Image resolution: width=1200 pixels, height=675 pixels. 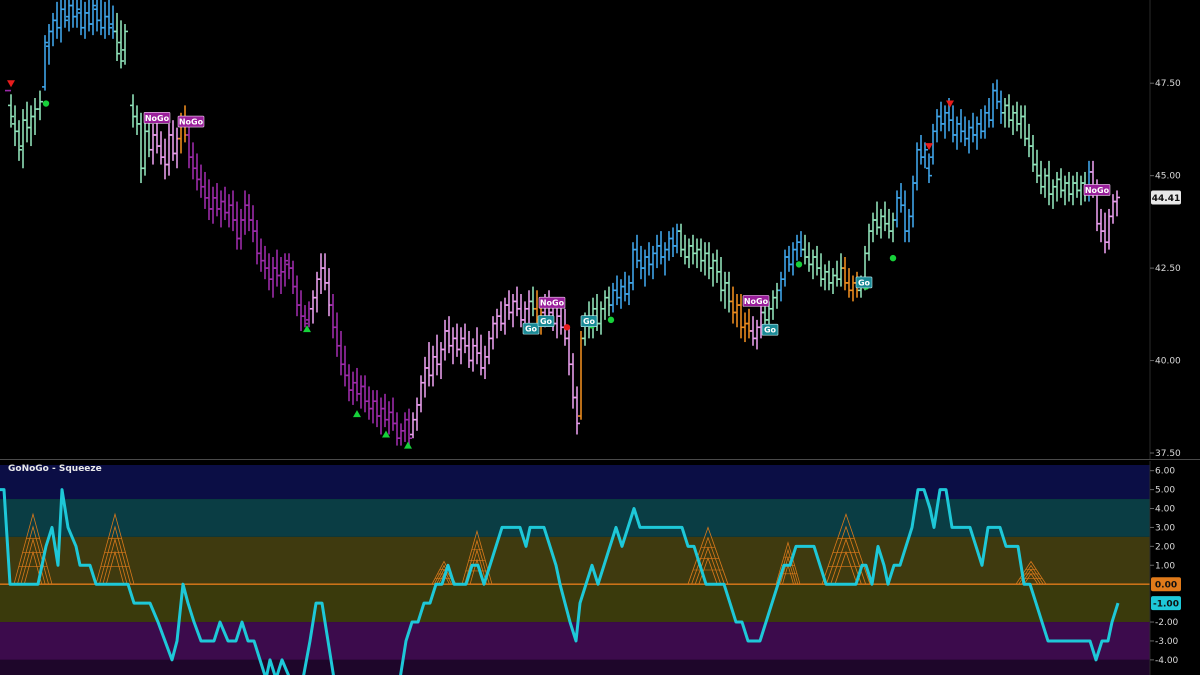 What do you see at coordinates (1167, 661) in the screenshot?
I see `indicator-tick-label: -4.00` at bounding box center [1167, 661].